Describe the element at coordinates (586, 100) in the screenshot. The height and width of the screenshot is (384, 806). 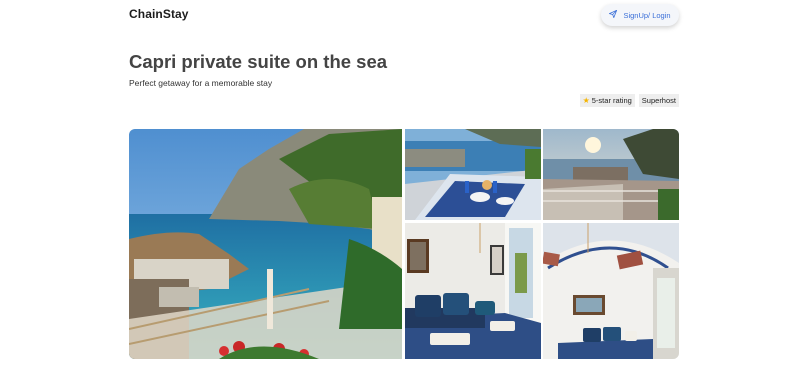
I see `star-icon: ★` at that location.